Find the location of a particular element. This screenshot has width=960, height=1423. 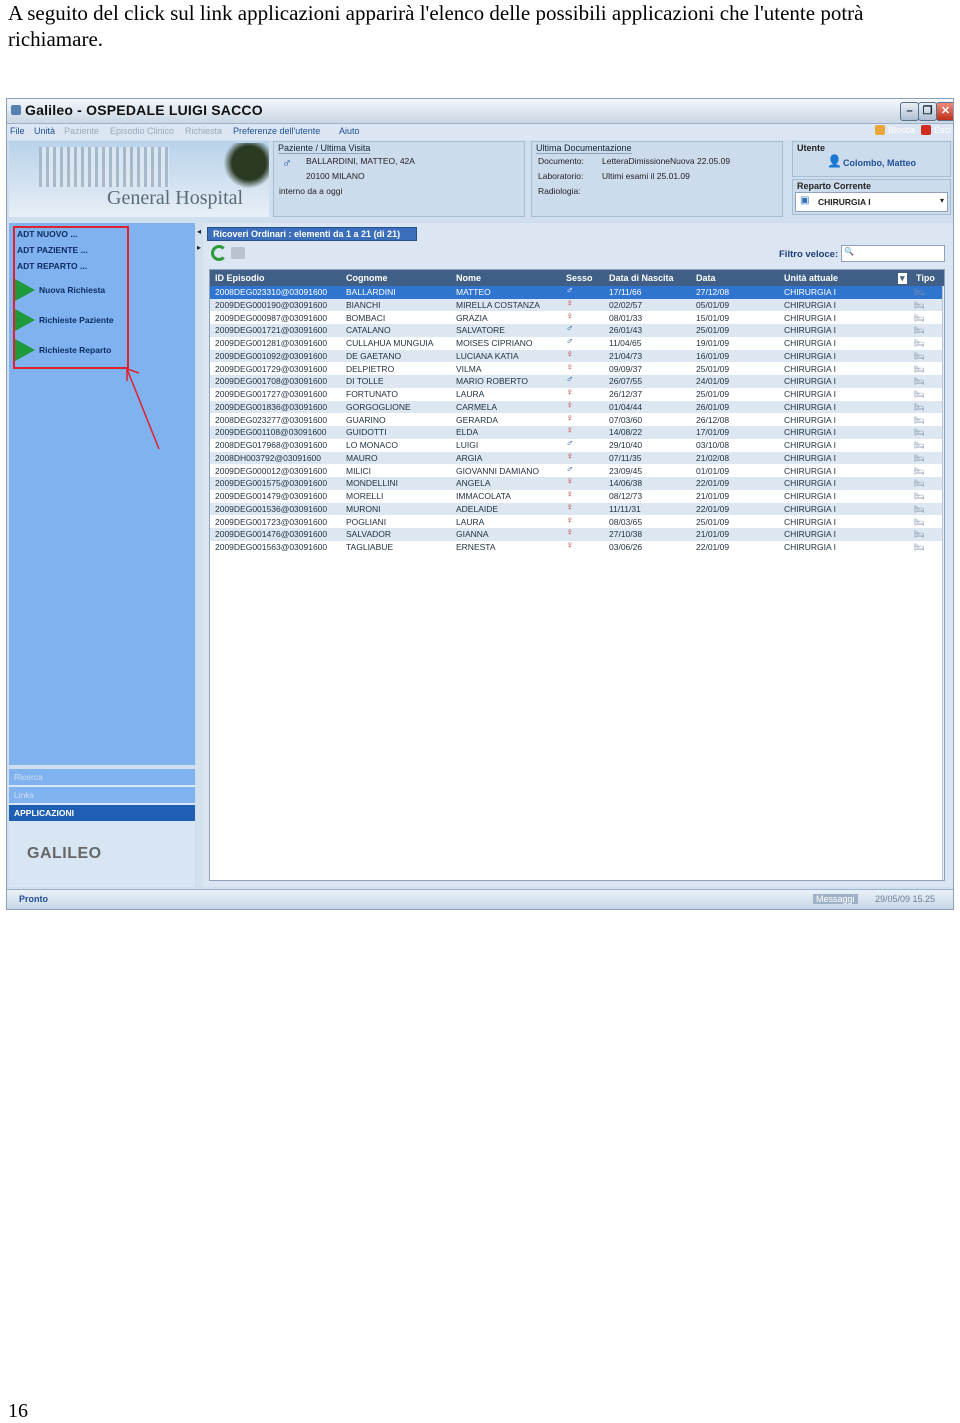

cell-id-episodio: 2009DEG001729@03091600 is located at coordinates (271, 368).